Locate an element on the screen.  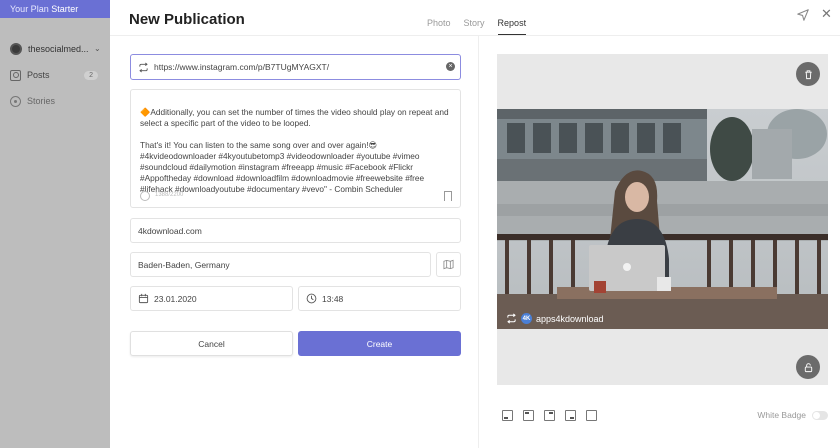
site-value: 4kdownload.com is located at coordinates (170, 230).